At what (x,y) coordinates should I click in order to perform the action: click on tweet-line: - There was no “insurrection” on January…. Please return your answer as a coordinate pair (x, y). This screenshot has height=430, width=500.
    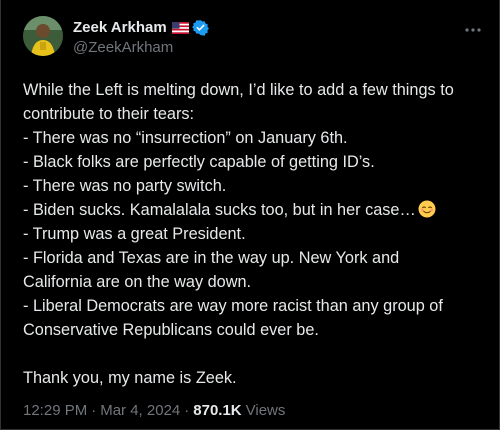
    Looking at the image, I should click on (185, 138).